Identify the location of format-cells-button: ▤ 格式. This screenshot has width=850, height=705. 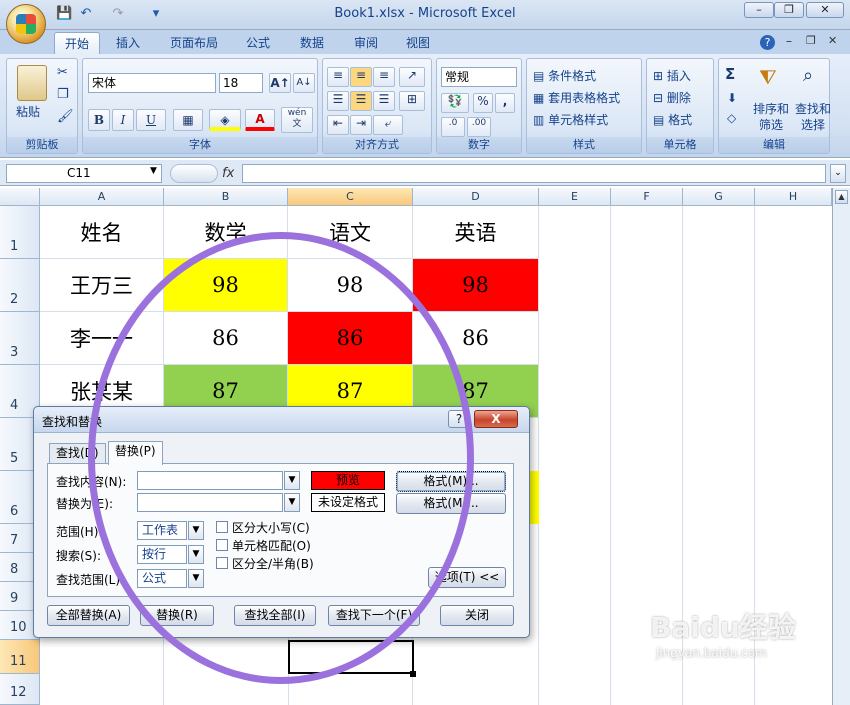
(672, 119).